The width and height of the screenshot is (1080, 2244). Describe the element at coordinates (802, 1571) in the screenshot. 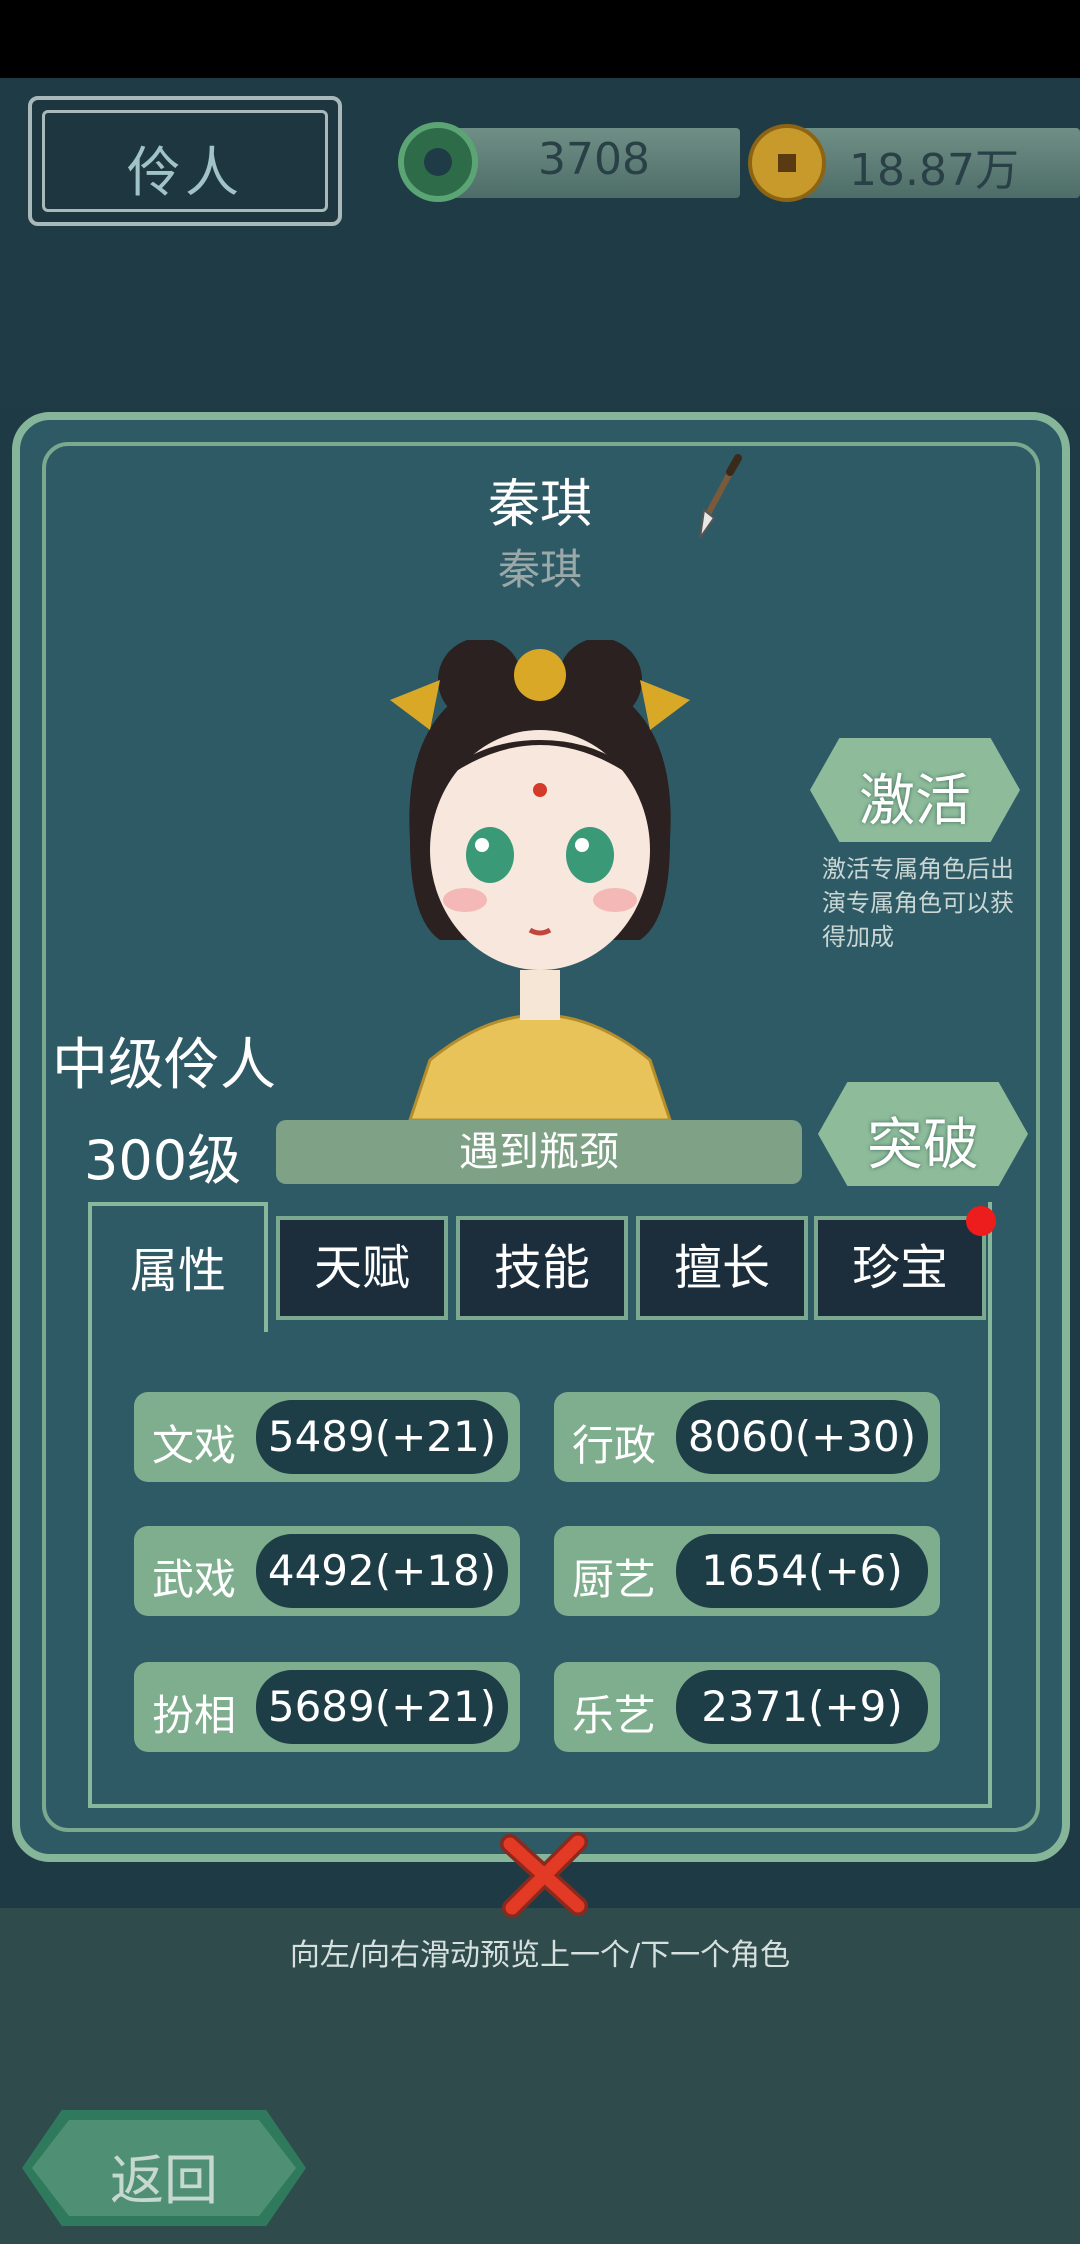

I see `stat-value: 1654(+6)` at that location.